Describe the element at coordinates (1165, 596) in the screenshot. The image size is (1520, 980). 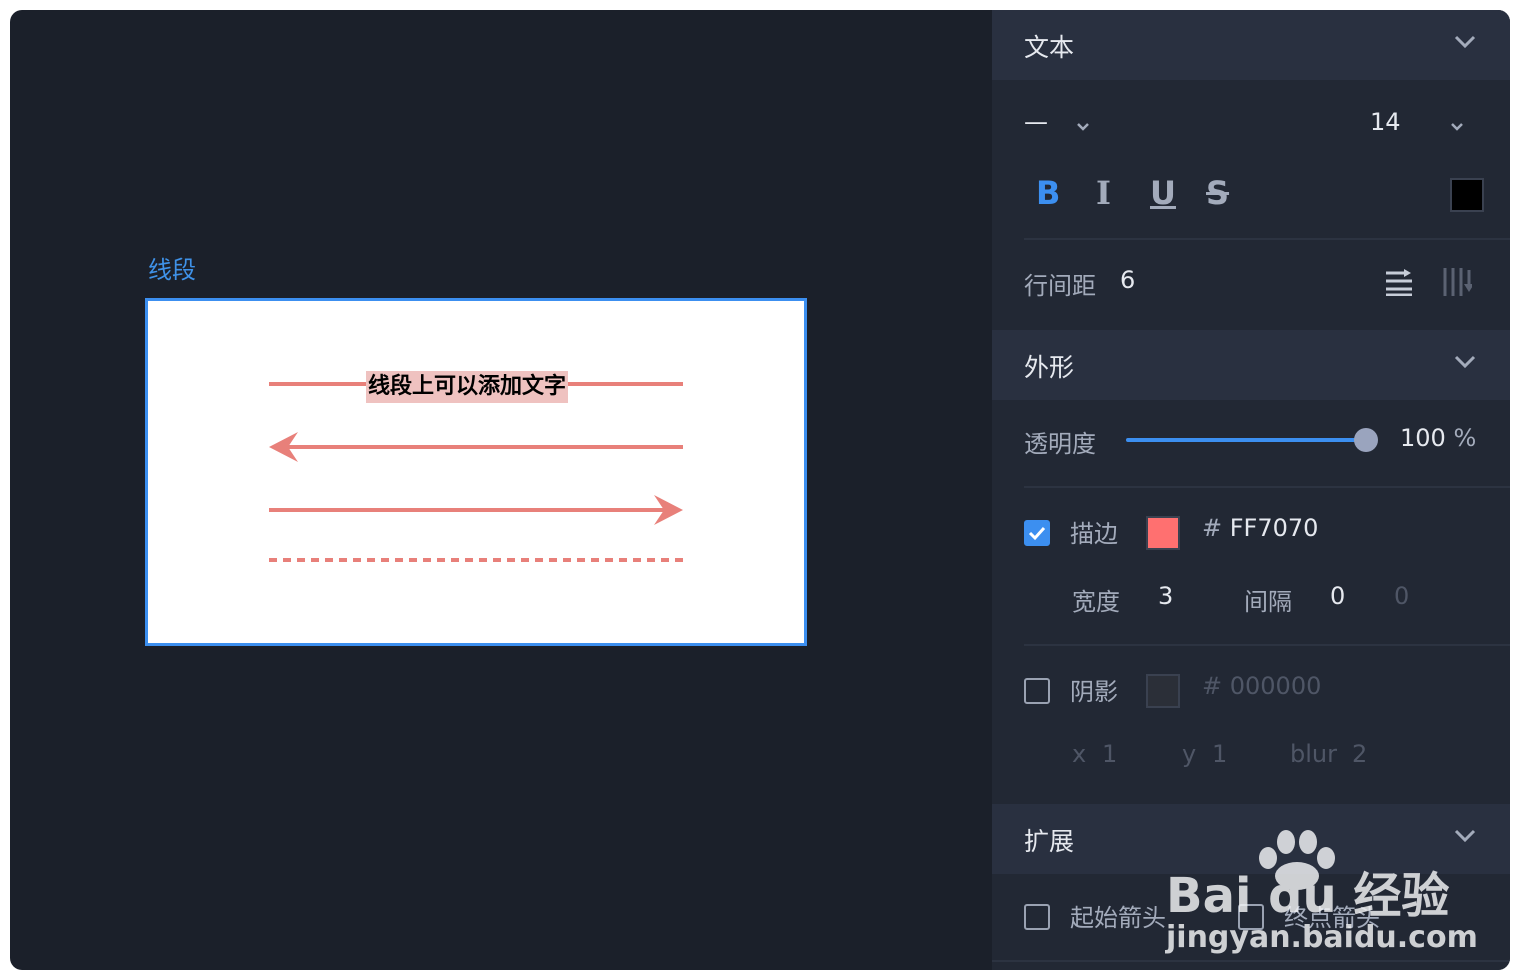
I see `stroke-width-value: 3` at that location.